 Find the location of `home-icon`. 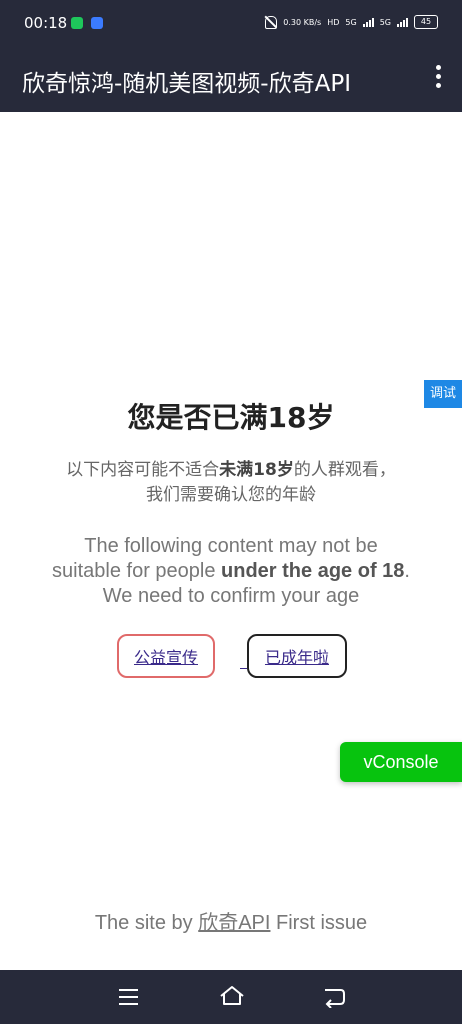

home-icon is located at coordinates (232, 996).